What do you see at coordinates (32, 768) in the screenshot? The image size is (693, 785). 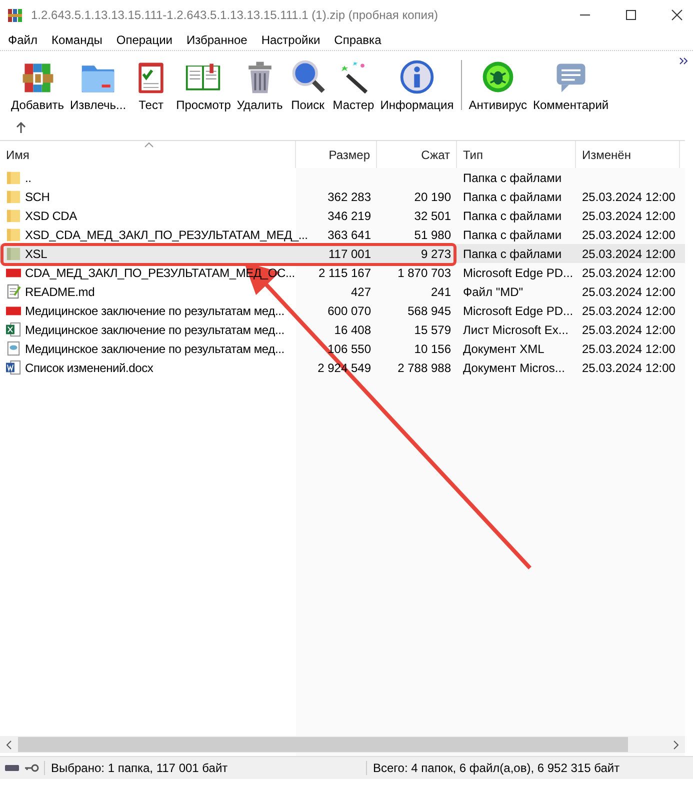 I see `key-icon` at bounding box center [32, 768].